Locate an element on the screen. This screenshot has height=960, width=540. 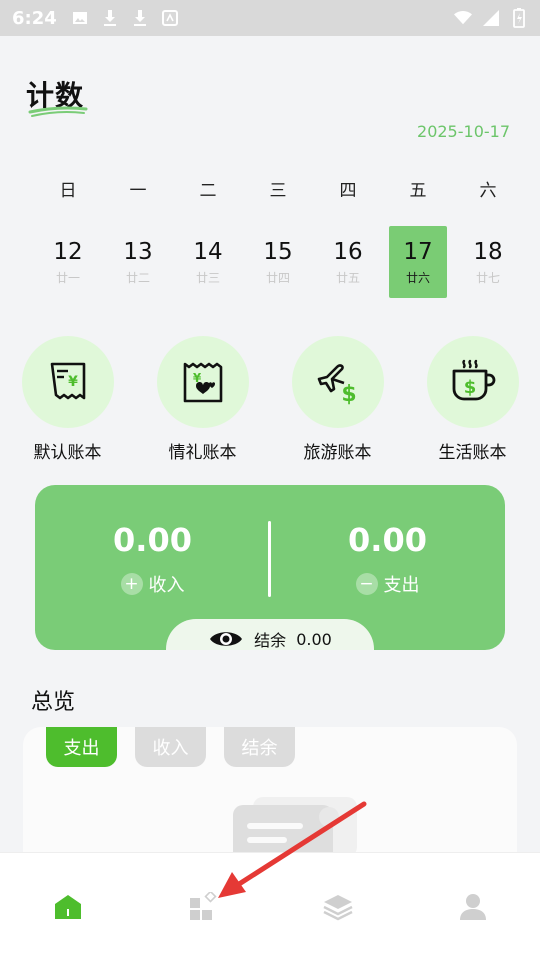
system-icons is located at coordinates (491, 18).